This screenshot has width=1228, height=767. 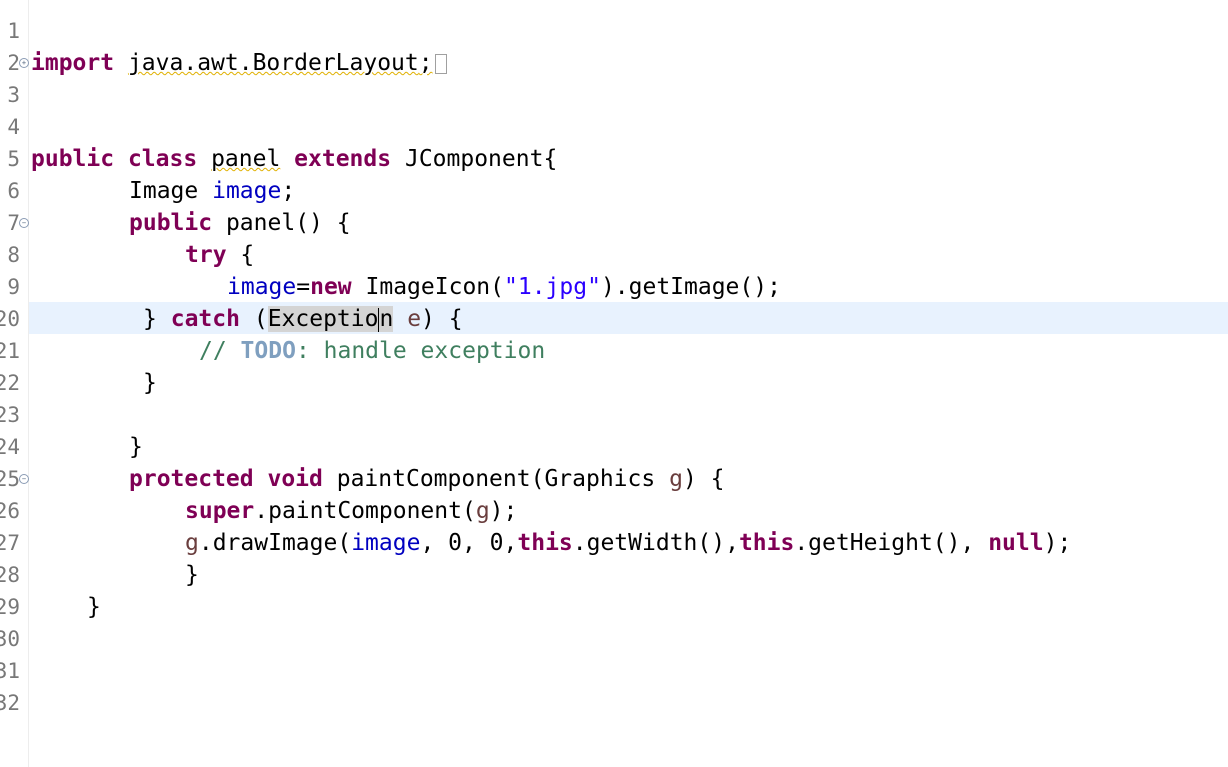 I want to click on method-call: .getWidth(),, so click(x=655, y=543).